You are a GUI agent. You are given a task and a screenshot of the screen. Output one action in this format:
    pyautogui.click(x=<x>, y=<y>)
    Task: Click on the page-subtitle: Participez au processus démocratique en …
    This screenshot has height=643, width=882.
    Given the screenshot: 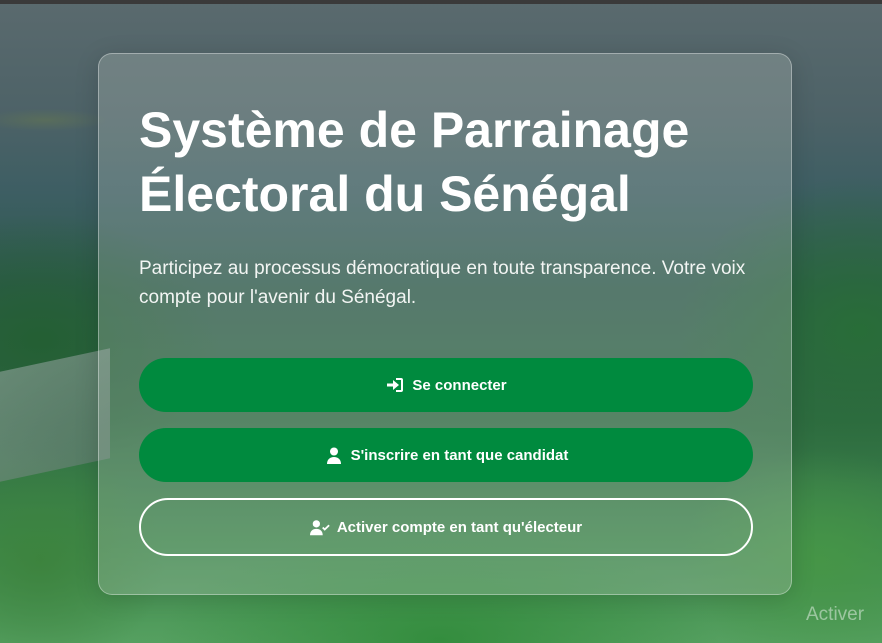 What is the action you would take?
    pyautogui.click(x=442, y=283)
    